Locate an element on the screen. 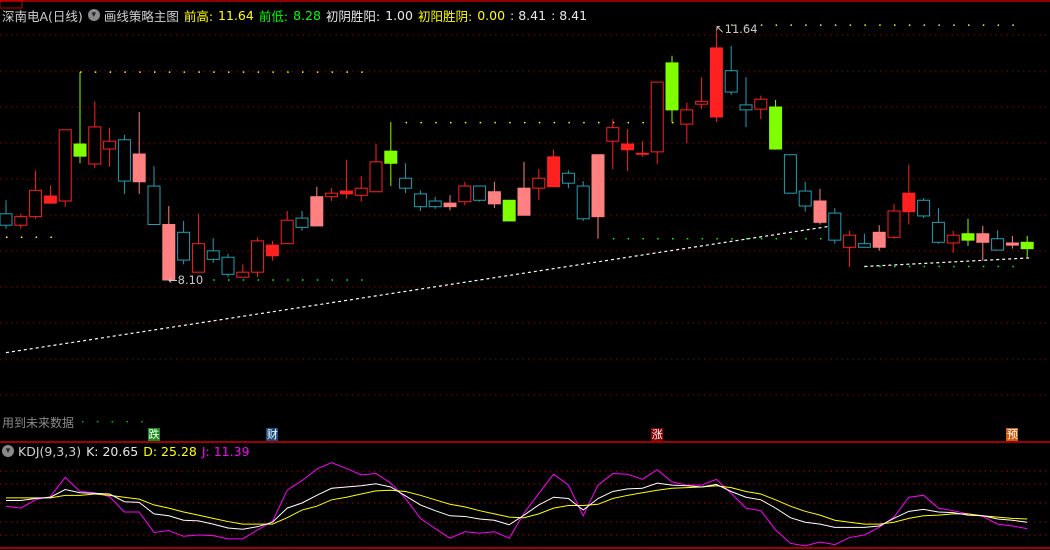 The height and width of the screenshot is (550, 1050). low-price-value: 8.10 is located at coordinates (190, 280).